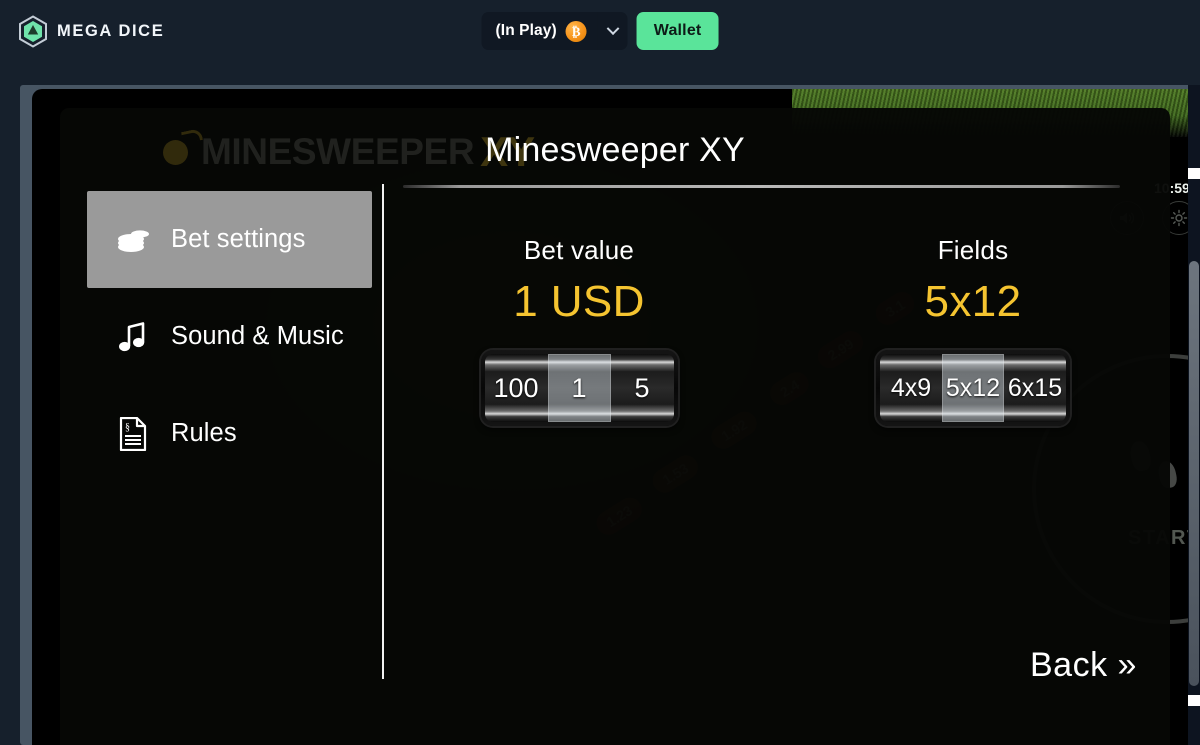 This screenshot has width=1200, height=745. Describe the element at coordinates (133, 337) in the screenshot. I see `music-note-icon` at that location.